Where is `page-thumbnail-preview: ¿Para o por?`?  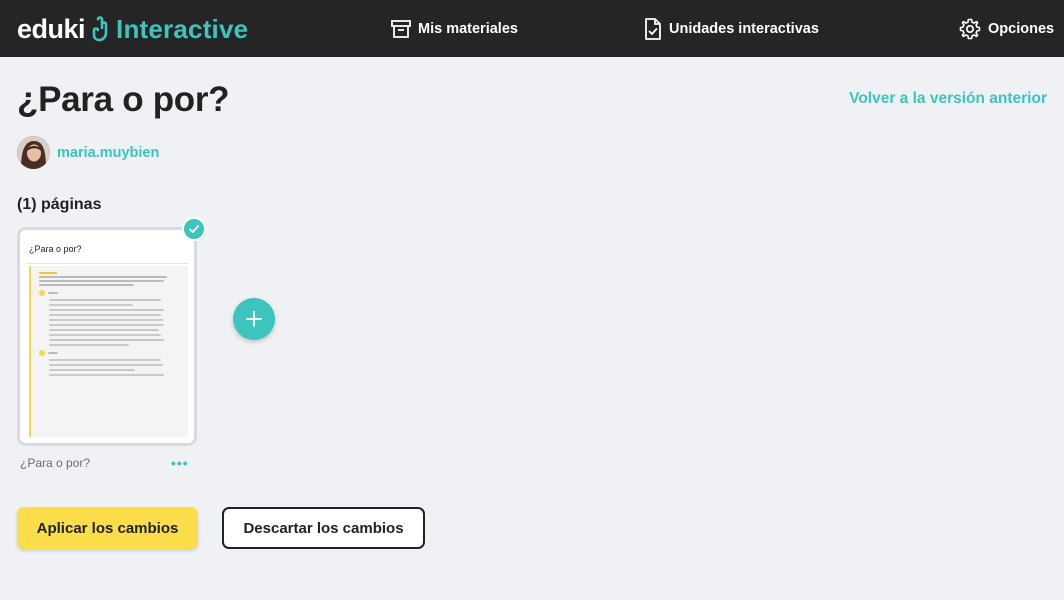
page-thumbnail-preview: ¿Para o por? is located at coordinates (107, 335).